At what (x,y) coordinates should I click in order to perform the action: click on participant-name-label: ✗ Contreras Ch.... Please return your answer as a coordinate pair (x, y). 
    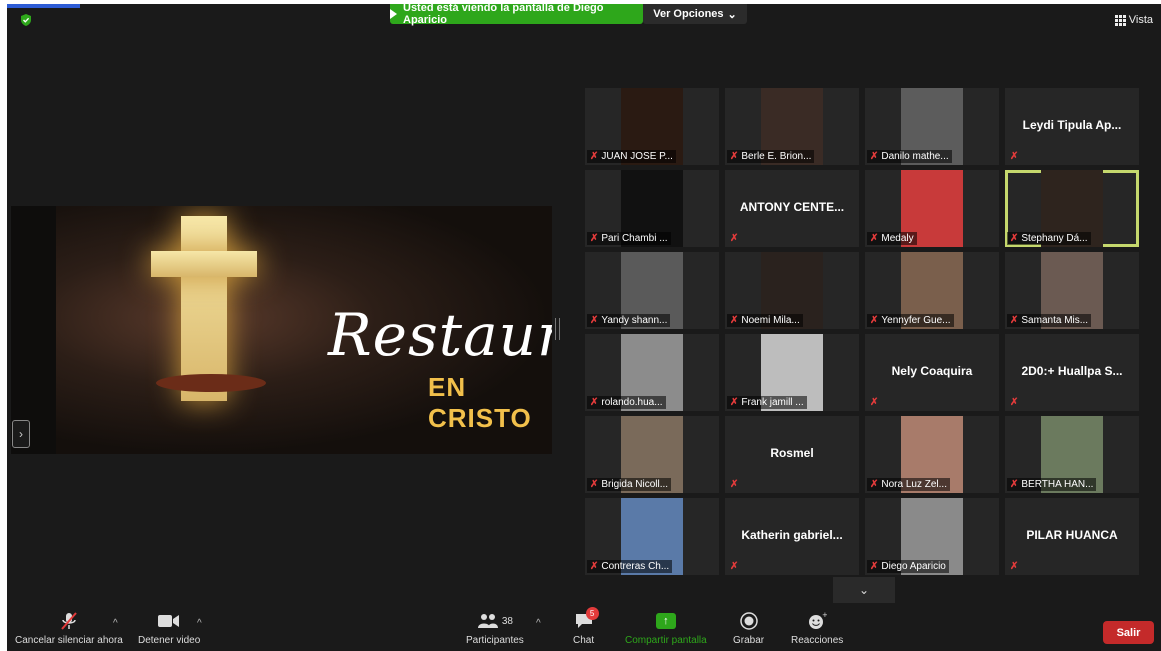
    Looking at the image, I should click on (630, 566).